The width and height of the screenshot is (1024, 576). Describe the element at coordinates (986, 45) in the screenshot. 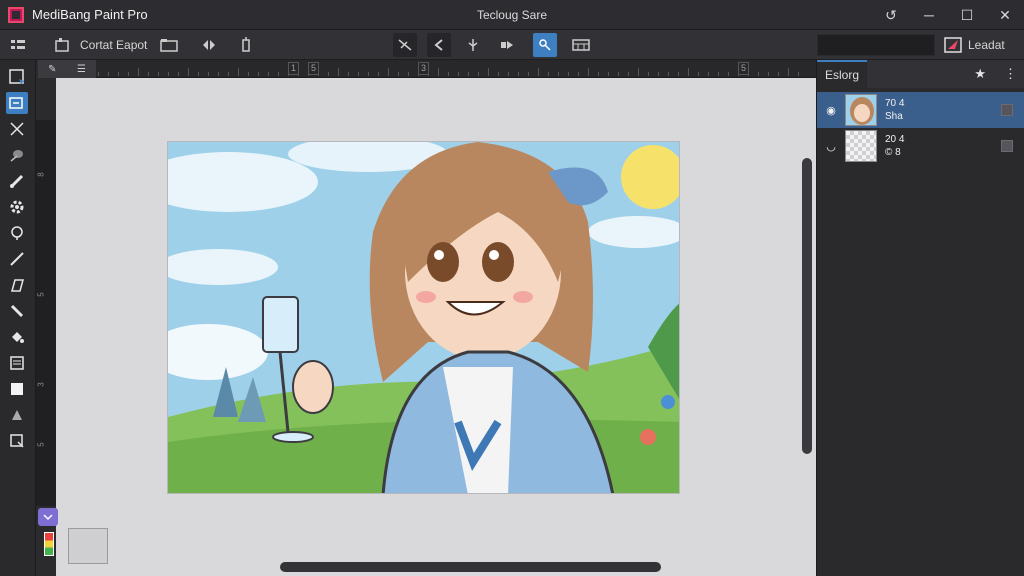

I see `toolbar-right-label: Leadat` at that location.